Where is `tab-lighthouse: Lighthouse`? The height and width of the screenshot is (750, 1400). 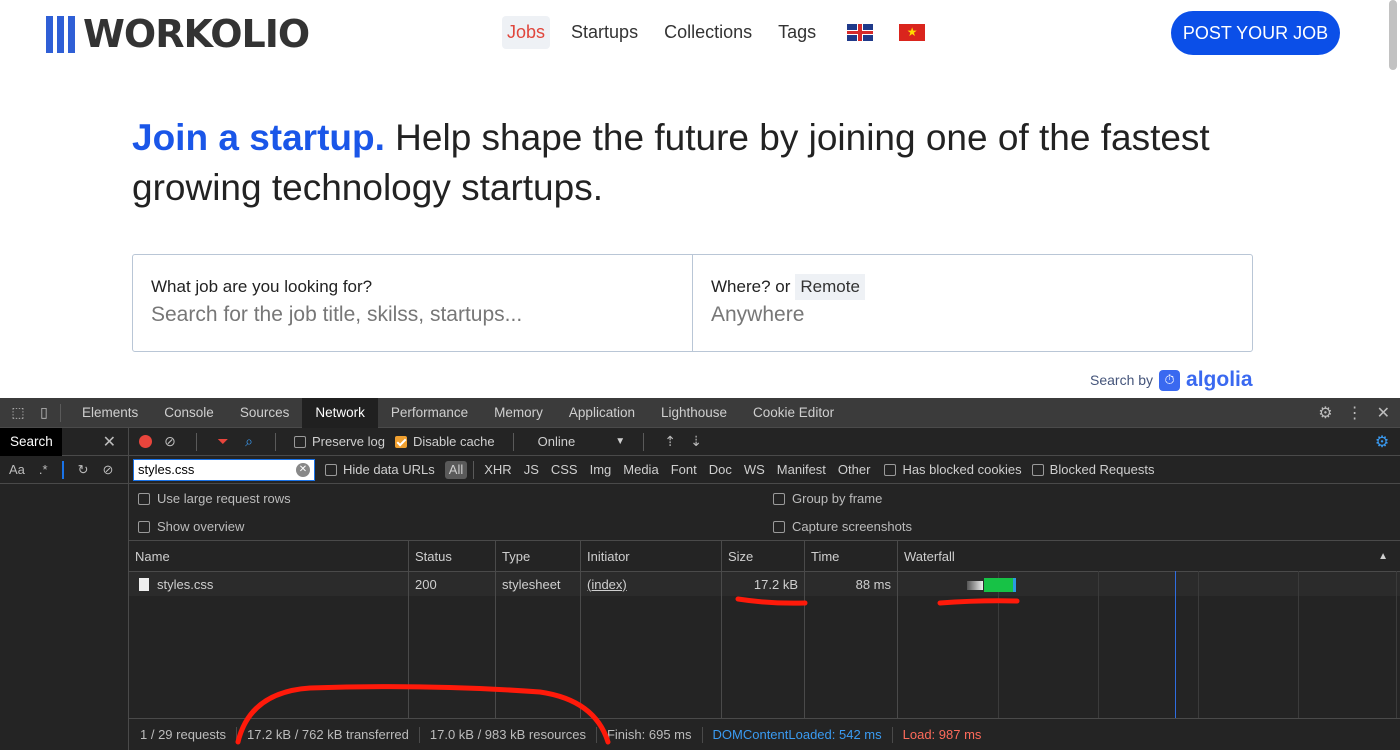 tab-lighthouse: Lighthouse is located at coordinates (694, 413).